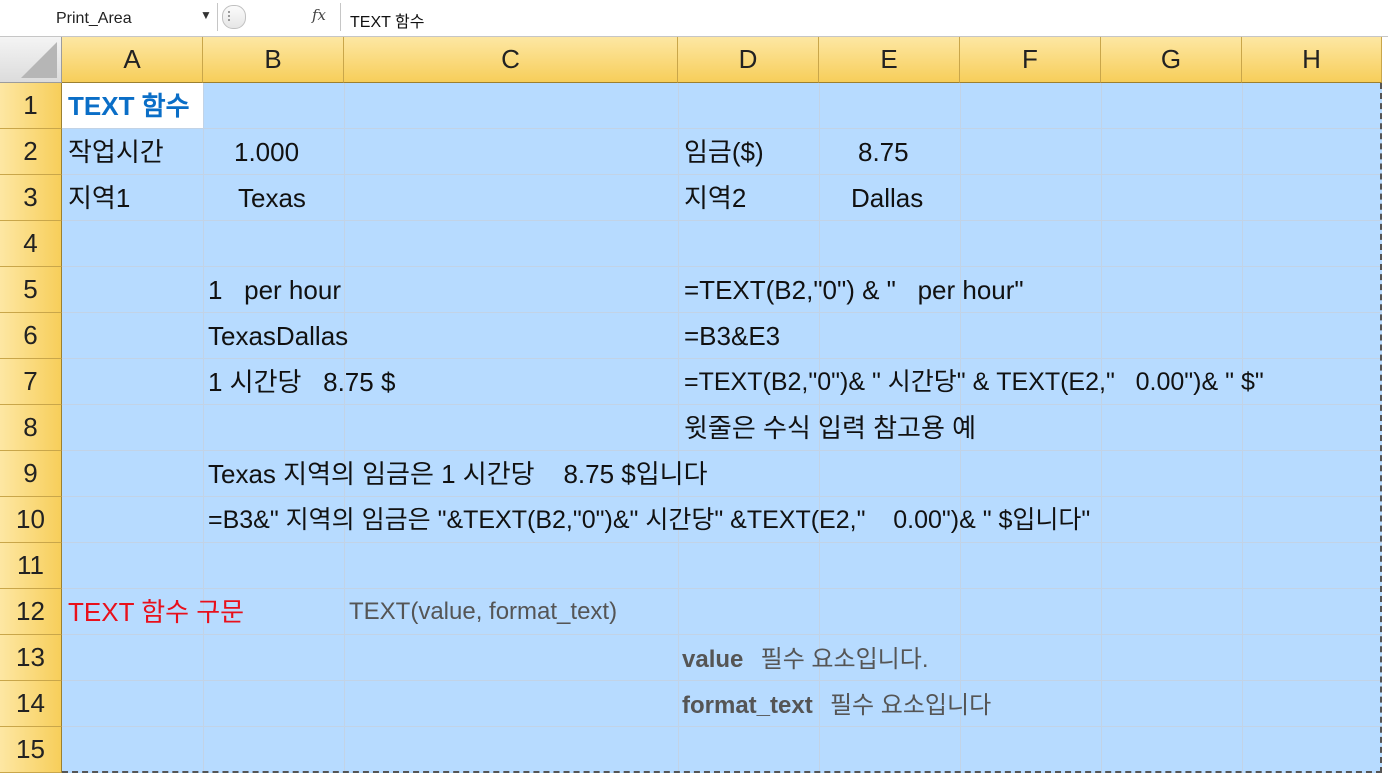 This screenshot has height=778, width=1388. Describe the element at coordinates (854, 290) in the screenshot. I see `cell-d5: =TEXT(B2,"0") & " per hour"` at that location.